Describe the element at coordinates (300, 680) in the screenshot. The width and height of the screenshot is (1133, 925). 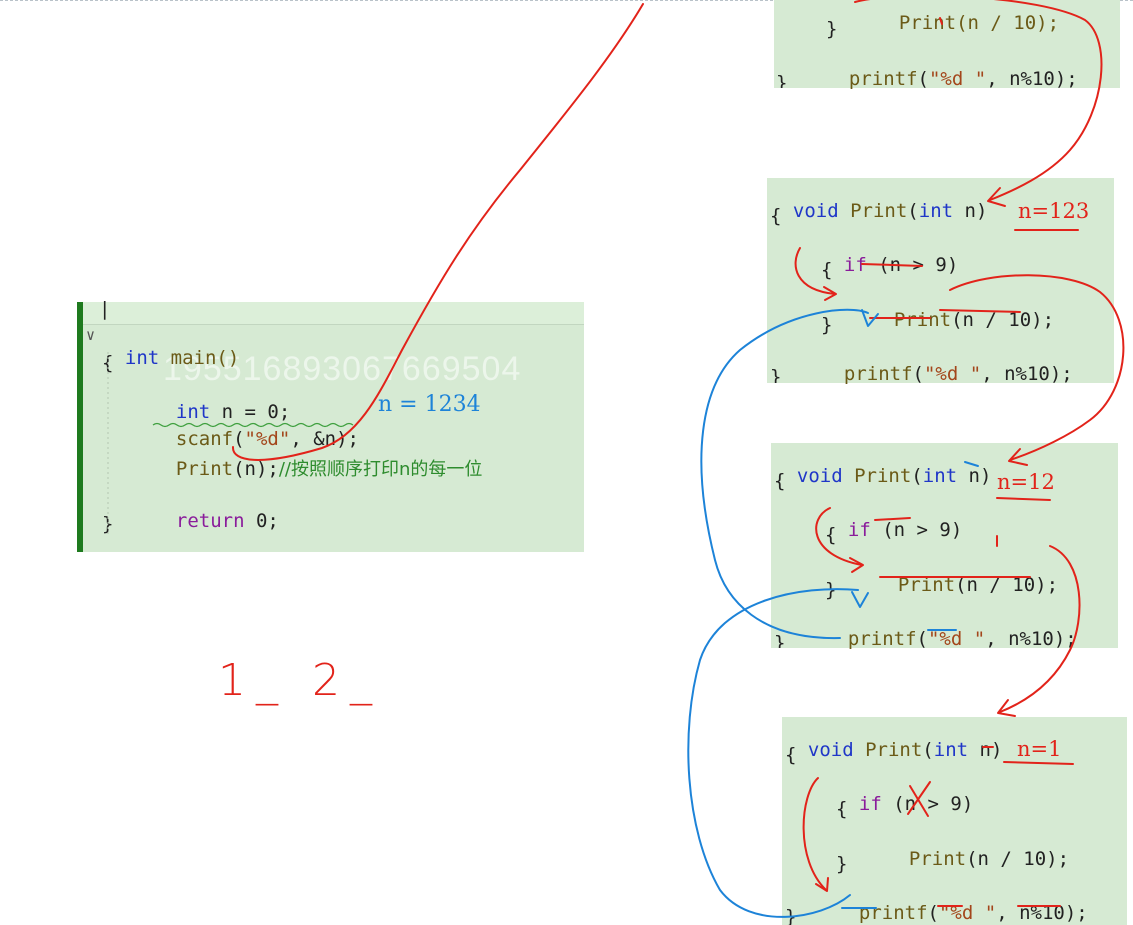
I see `output-sketch: 1_ 2_` at that location.